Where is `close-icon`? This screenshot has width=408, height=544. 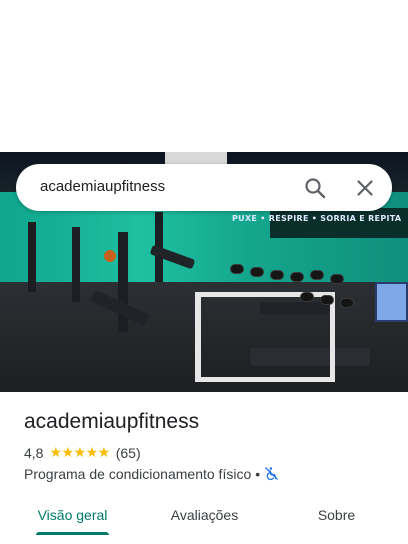
close-icon is located at coordinates (365, 188).